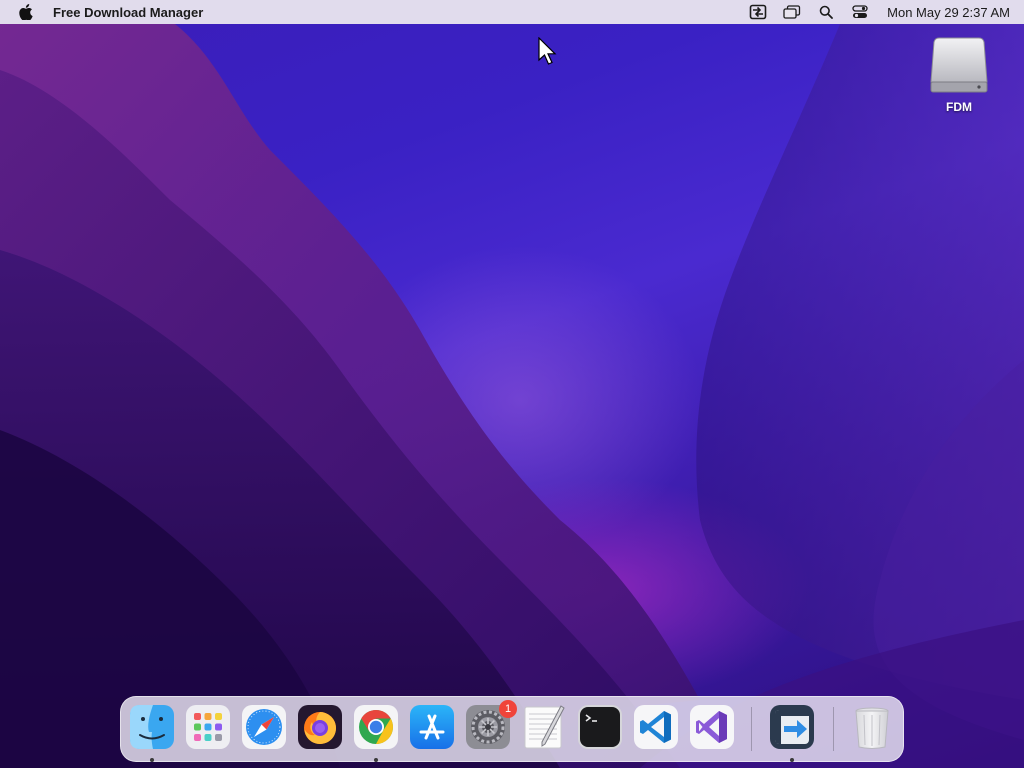 The height and width of the screenshot is (768, 1024). What do you see at coordinates (128, 12) in the screenshot?
I see `active-app-name: Free Download Manager` at bounding box center [128, 12].